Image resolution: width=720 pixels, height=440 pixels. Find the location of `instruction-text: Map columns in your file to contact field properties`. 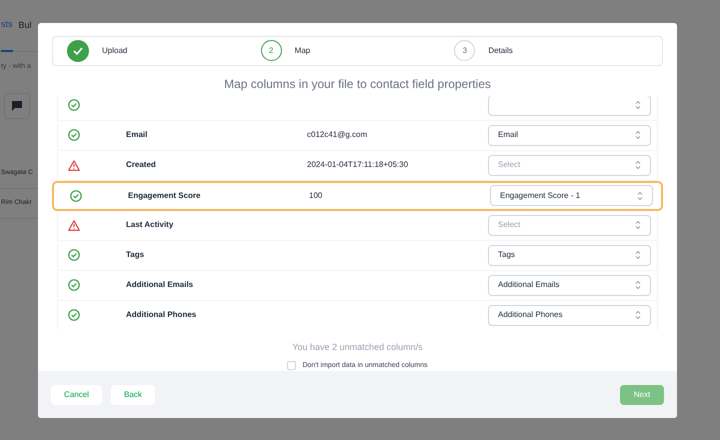

instruction-text: Map columns in your file to contact field properties is located at coordinates (357, 84).